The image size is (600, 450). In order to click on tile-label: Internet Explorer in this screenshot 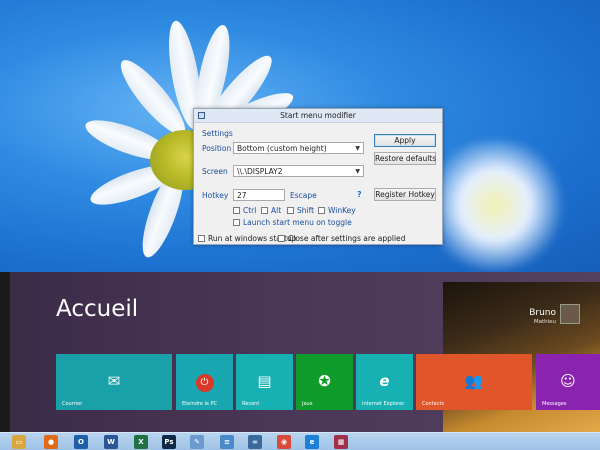, I will do `click(383, 404)`.